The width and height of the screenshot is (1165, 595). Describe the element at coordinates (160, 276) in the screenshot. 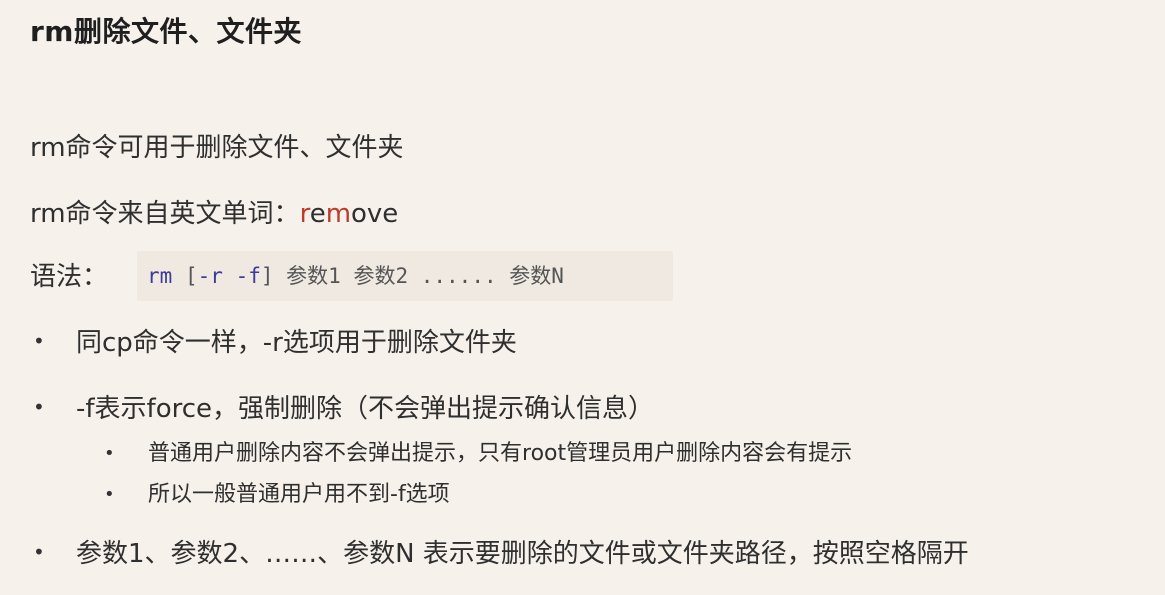

I see `syntax-cmd: rm` at that location.